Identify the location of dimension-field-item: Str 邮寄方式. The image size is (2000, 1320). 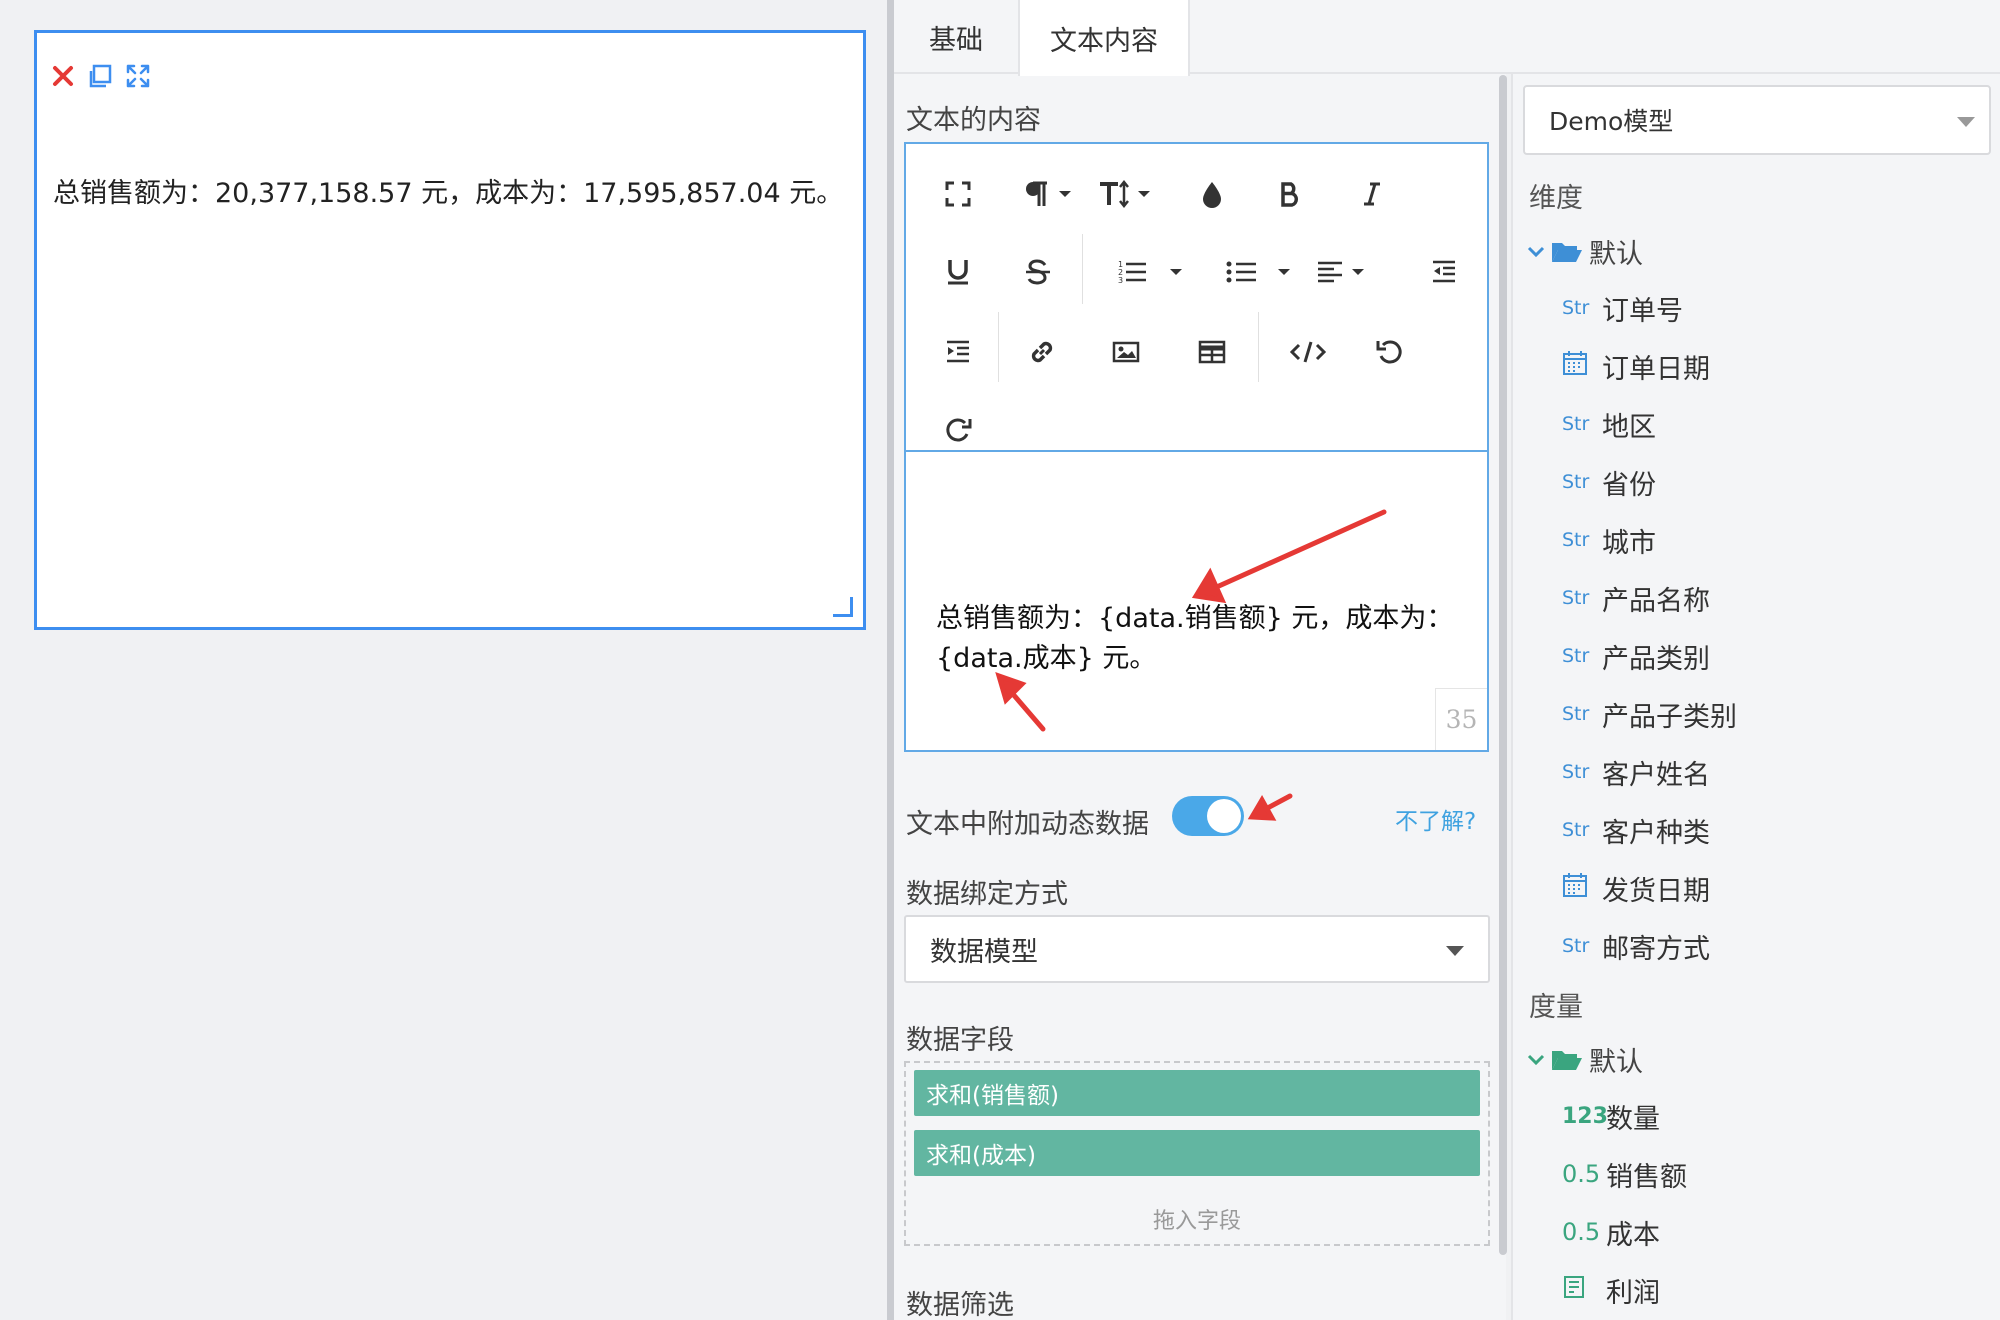
(1636, 946).